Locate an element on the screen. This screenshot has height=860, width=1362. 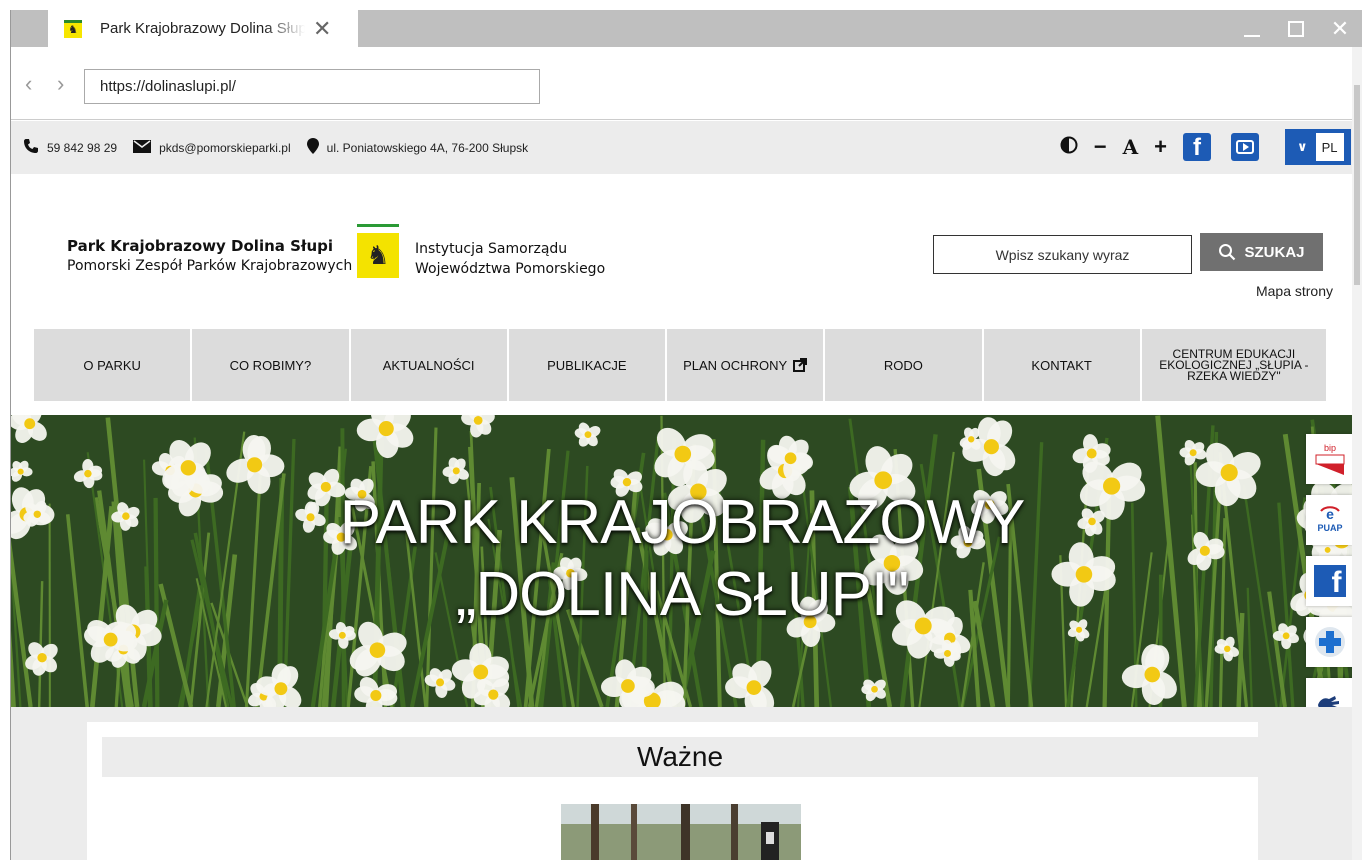
email-contact: pkds@pomorskieparki.pl is located at coordinates (212, 147).